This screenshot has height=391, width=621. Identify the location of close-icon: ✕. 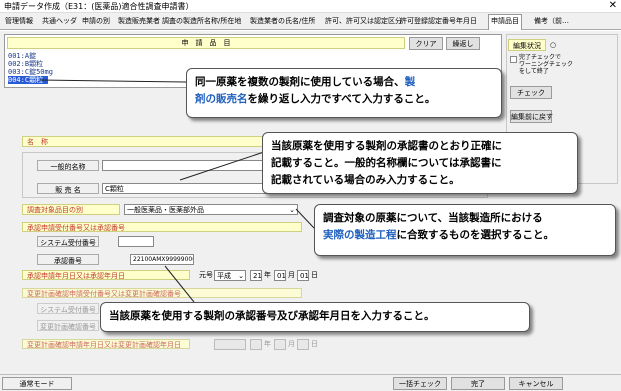
(613, 6).